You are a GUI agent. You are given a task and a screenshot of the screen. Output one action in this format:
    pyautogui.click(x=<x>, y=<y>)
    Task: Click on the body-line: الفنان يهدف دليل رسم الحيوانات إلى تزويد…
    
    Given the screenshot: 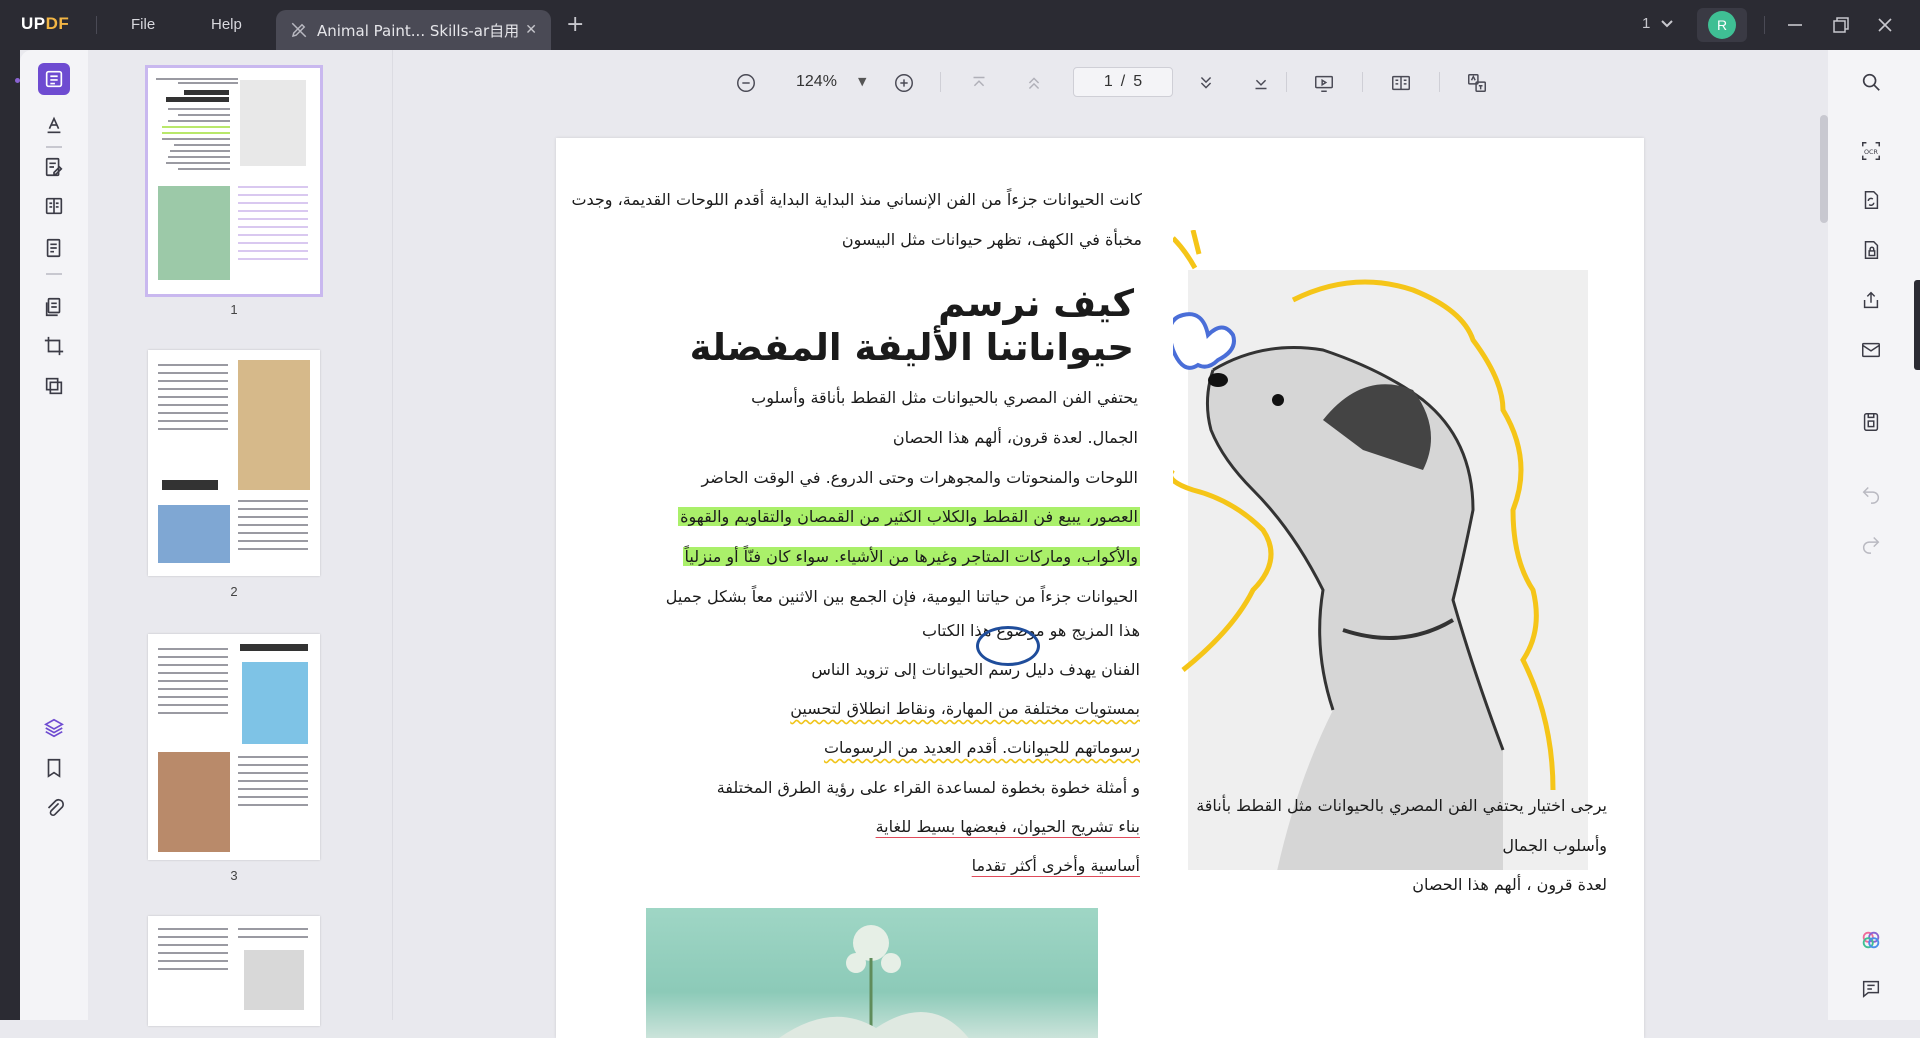 What is the action you would take?
    pyautogui.click(x=975, y=669)
    